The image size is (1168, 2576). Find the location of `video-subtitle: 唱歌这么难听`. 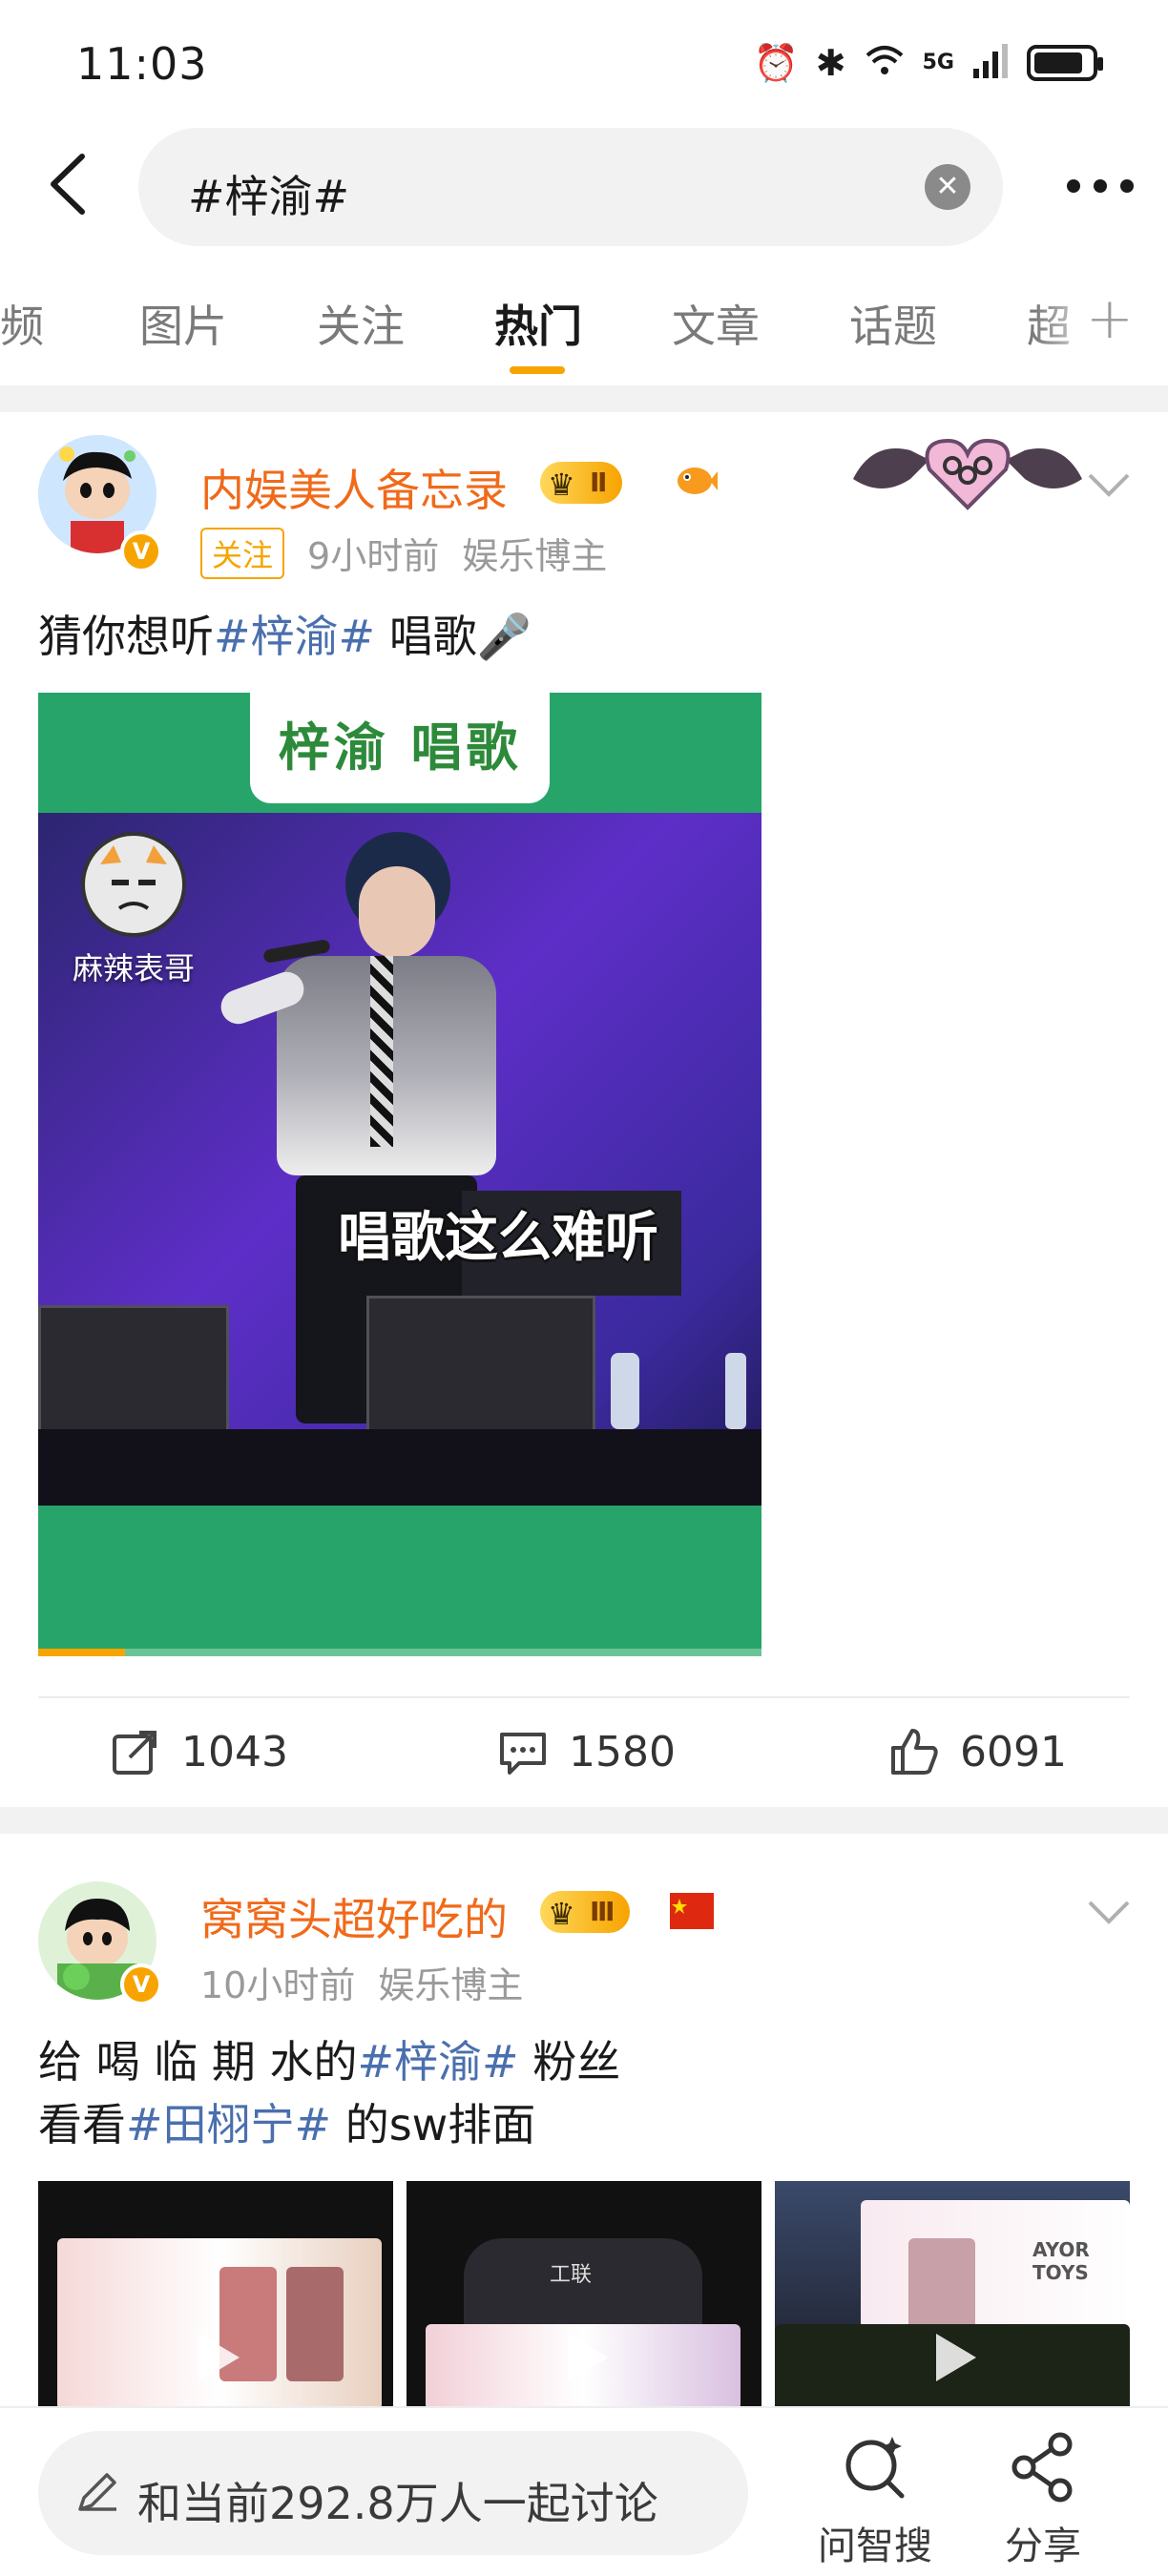

video-subtitle: 唱歌这么难听 is located at coordinates (498, 1238).